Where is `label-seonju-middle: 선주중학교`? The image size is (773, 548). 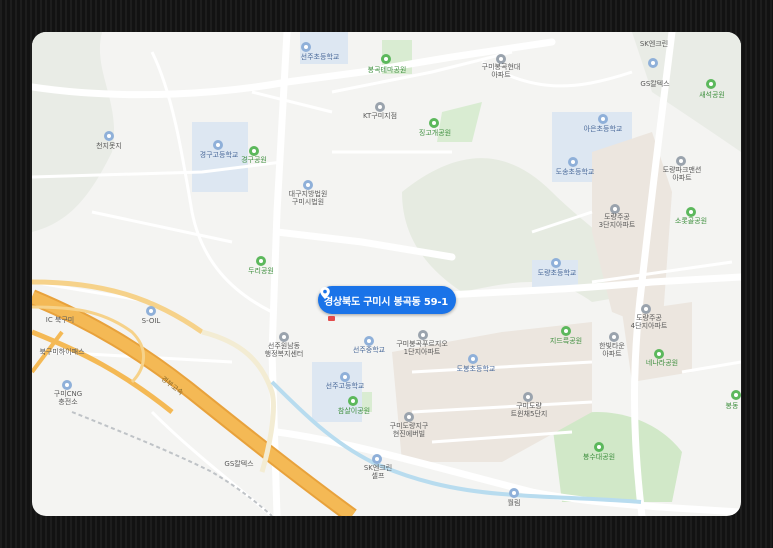 label-seonju-middle: 선주중학교 is located at coordinates (369, 350).